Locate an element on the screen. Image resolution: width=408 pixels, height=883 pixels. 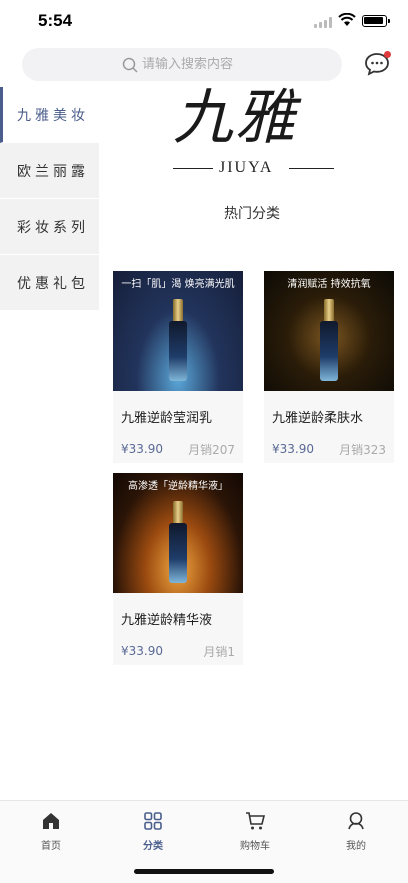
notification-dot is located at coordinates (387, 54).